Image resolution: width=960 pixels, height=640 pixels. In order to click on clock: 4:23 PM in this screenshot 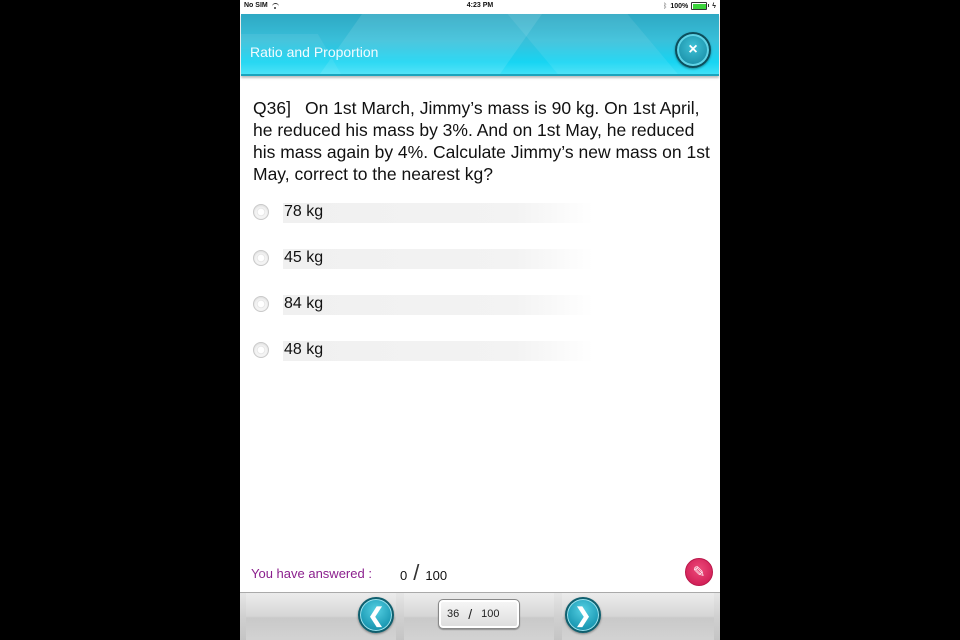, I will do `click(480, 5)`.